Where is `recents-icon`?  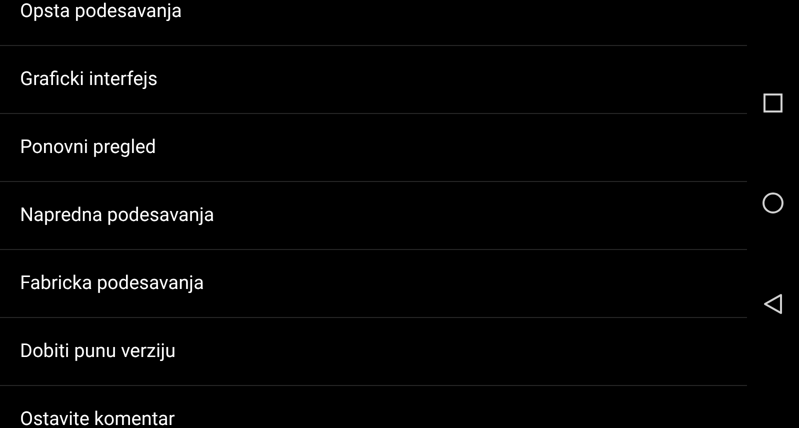
recents-icon is located at coordinates (773, 103).